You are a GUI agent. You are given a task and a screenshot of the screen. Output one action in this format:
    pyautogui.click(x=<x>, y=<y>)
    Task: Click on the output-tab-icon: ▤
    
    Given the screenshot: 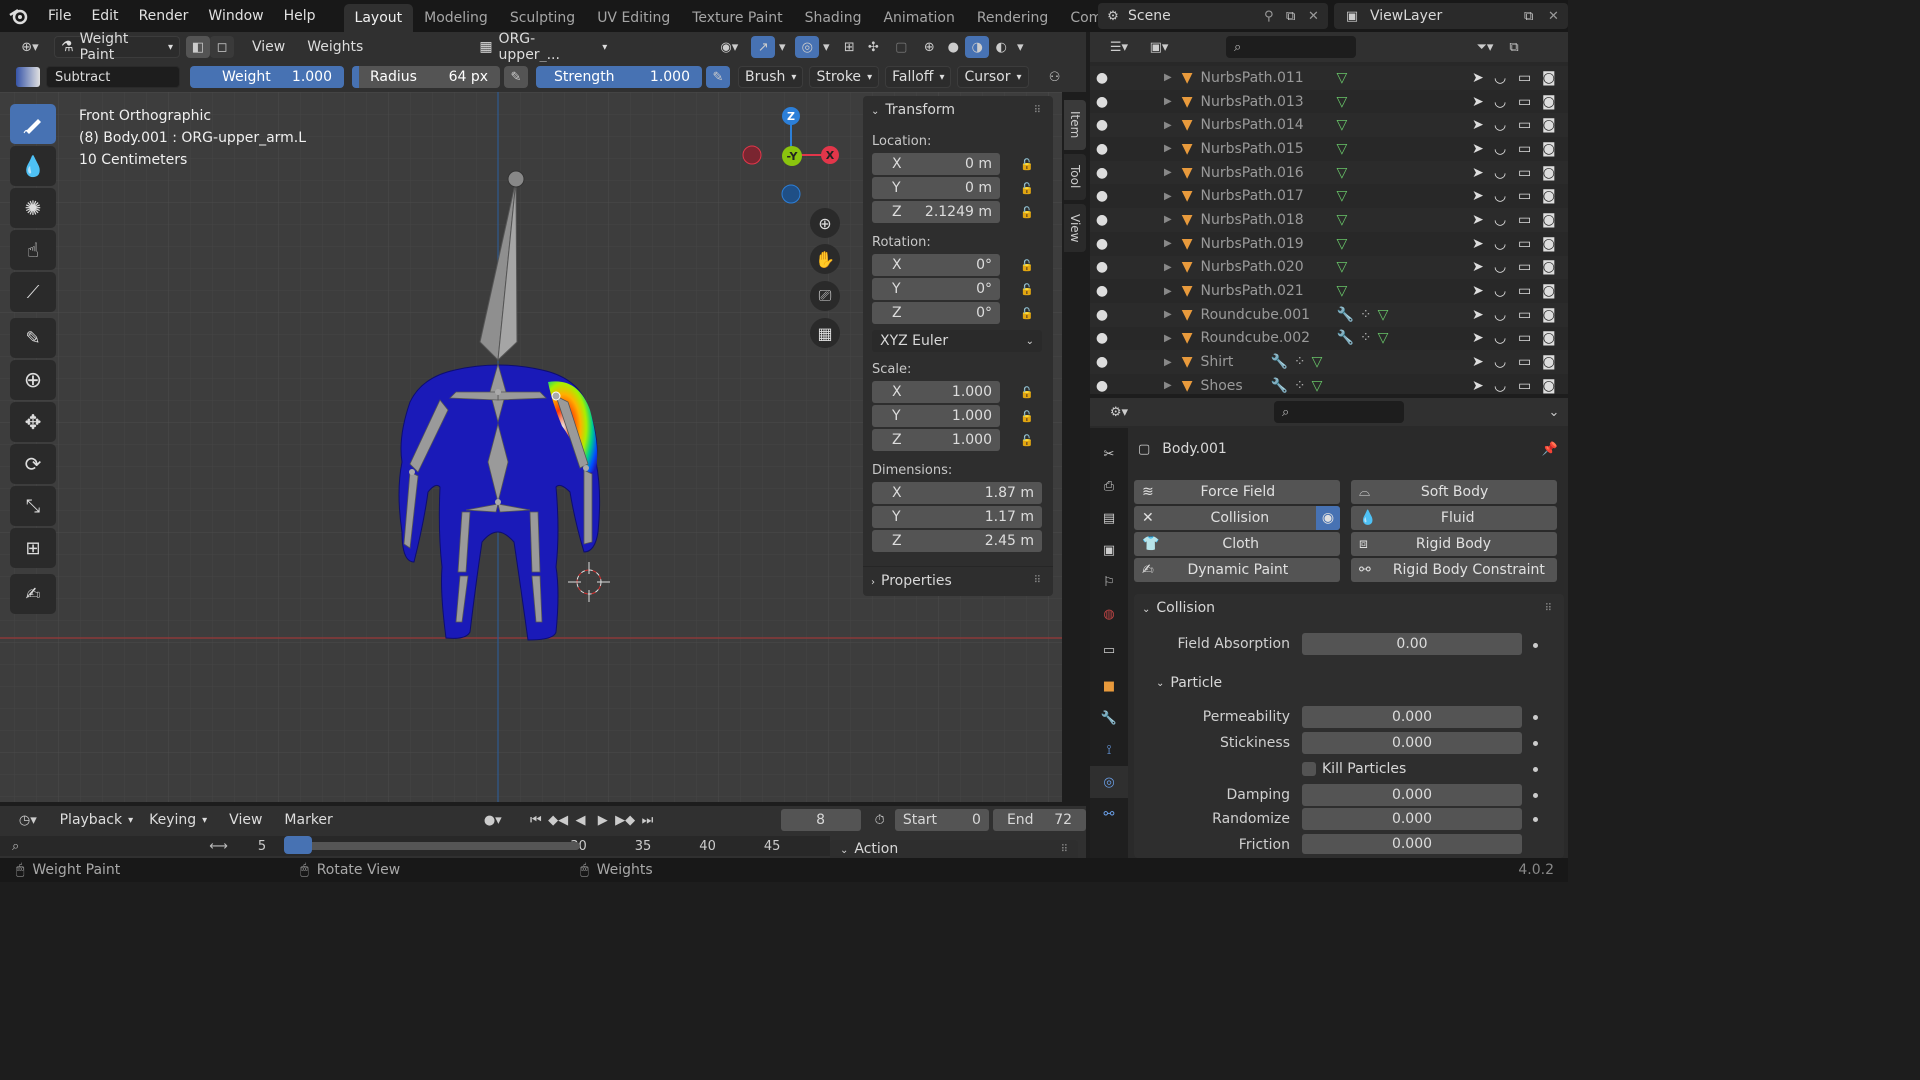 What is the action you would take?
    pyautogui.click(x=1109, y=518)
    